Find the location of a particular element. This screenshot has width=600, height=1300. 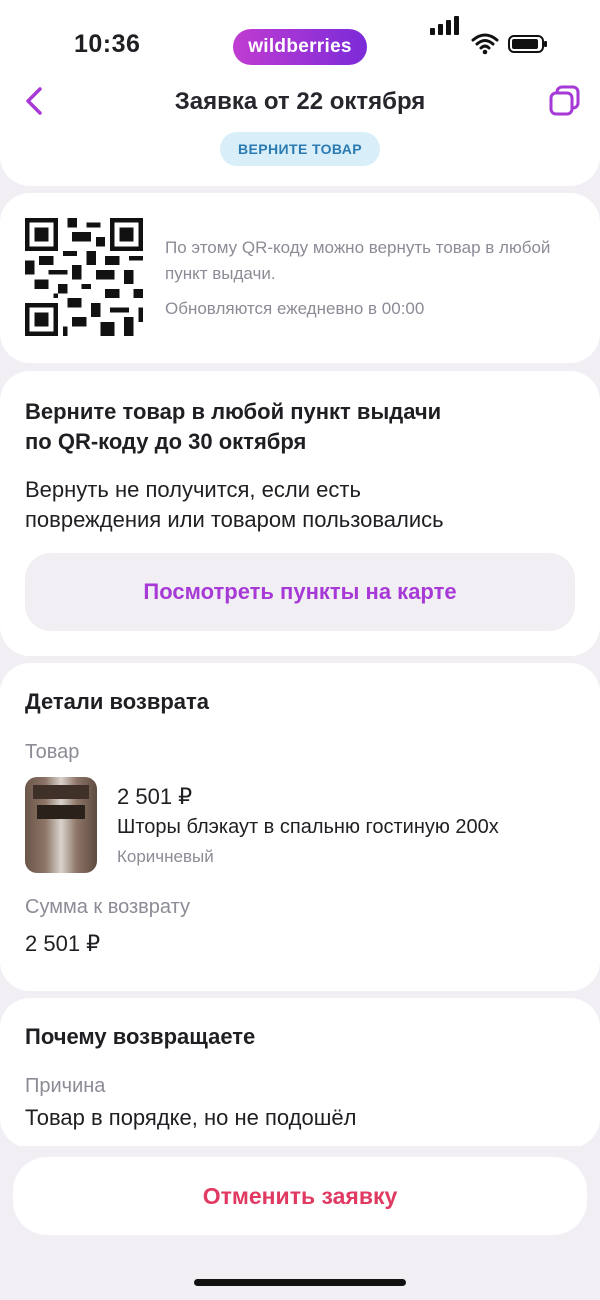

header: Заявка от 22 октября ВЕРНИТЕ ТОВАР is located at coordinates (300, 130).